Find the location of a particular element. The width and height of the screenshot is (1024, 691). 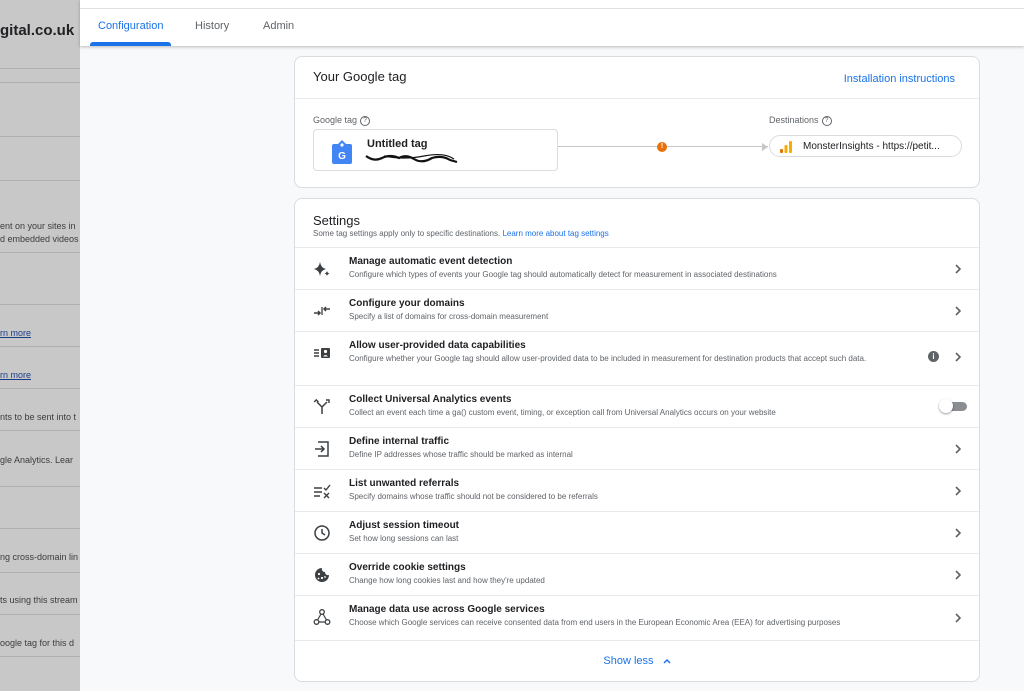

installation-instructions-link: Installation instructions is located at coordinates (899, 79).